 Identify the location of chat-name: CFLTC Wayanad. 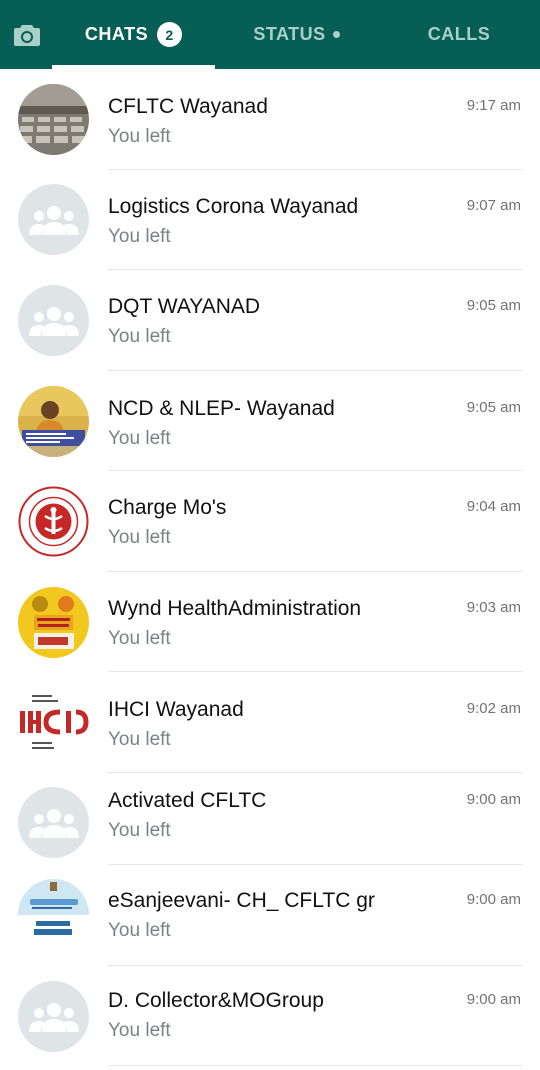
(188, 106).